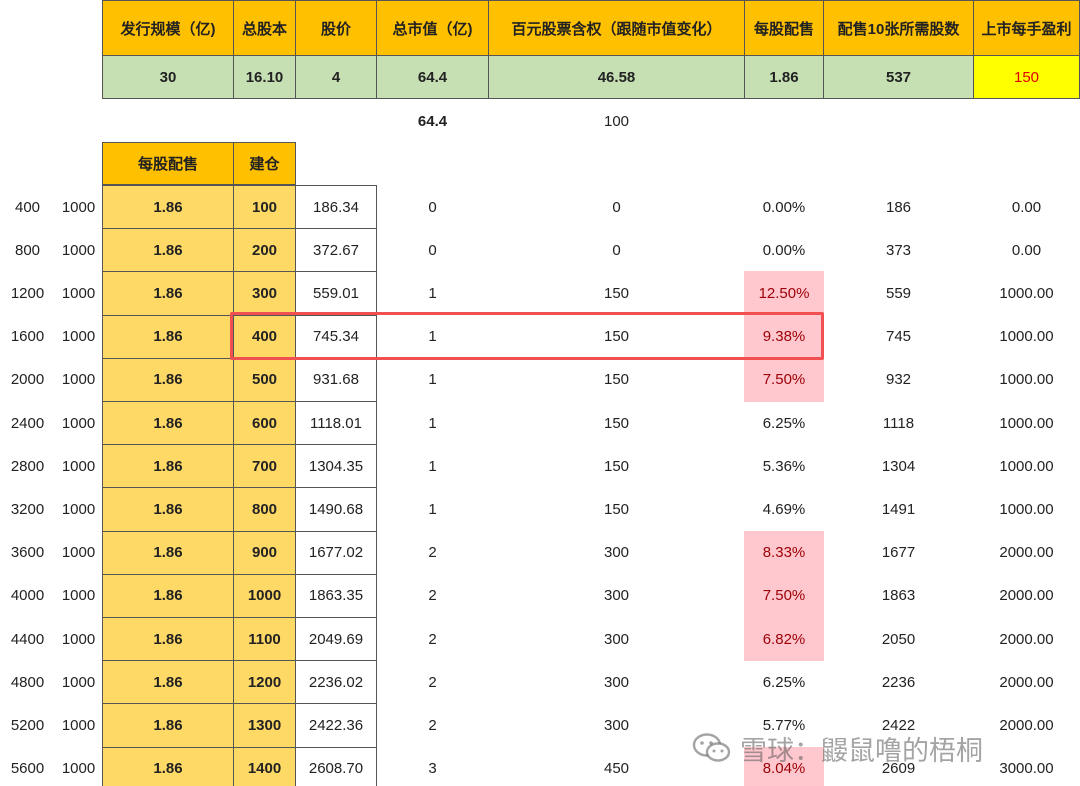 The height and width of the screenshot is (786, 1080). Describe the element at coordinates (27, 553) in the screenshot. I see `cell-amount: 3600` at that location.